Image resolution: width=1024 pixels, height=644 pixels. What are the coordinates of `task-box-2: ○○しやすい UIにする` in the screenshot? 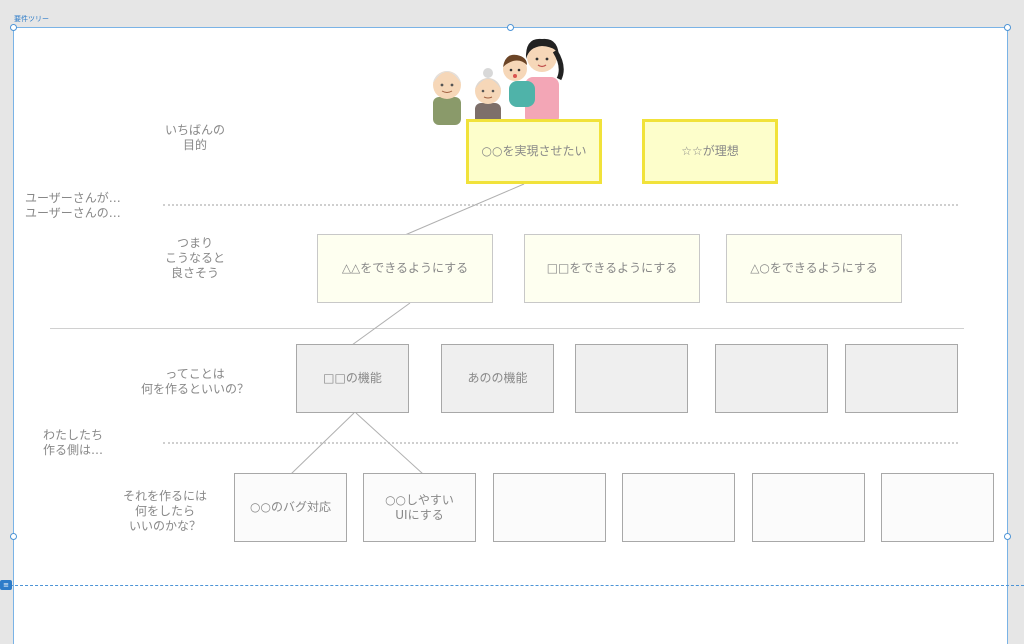 It's located at (419, 507).